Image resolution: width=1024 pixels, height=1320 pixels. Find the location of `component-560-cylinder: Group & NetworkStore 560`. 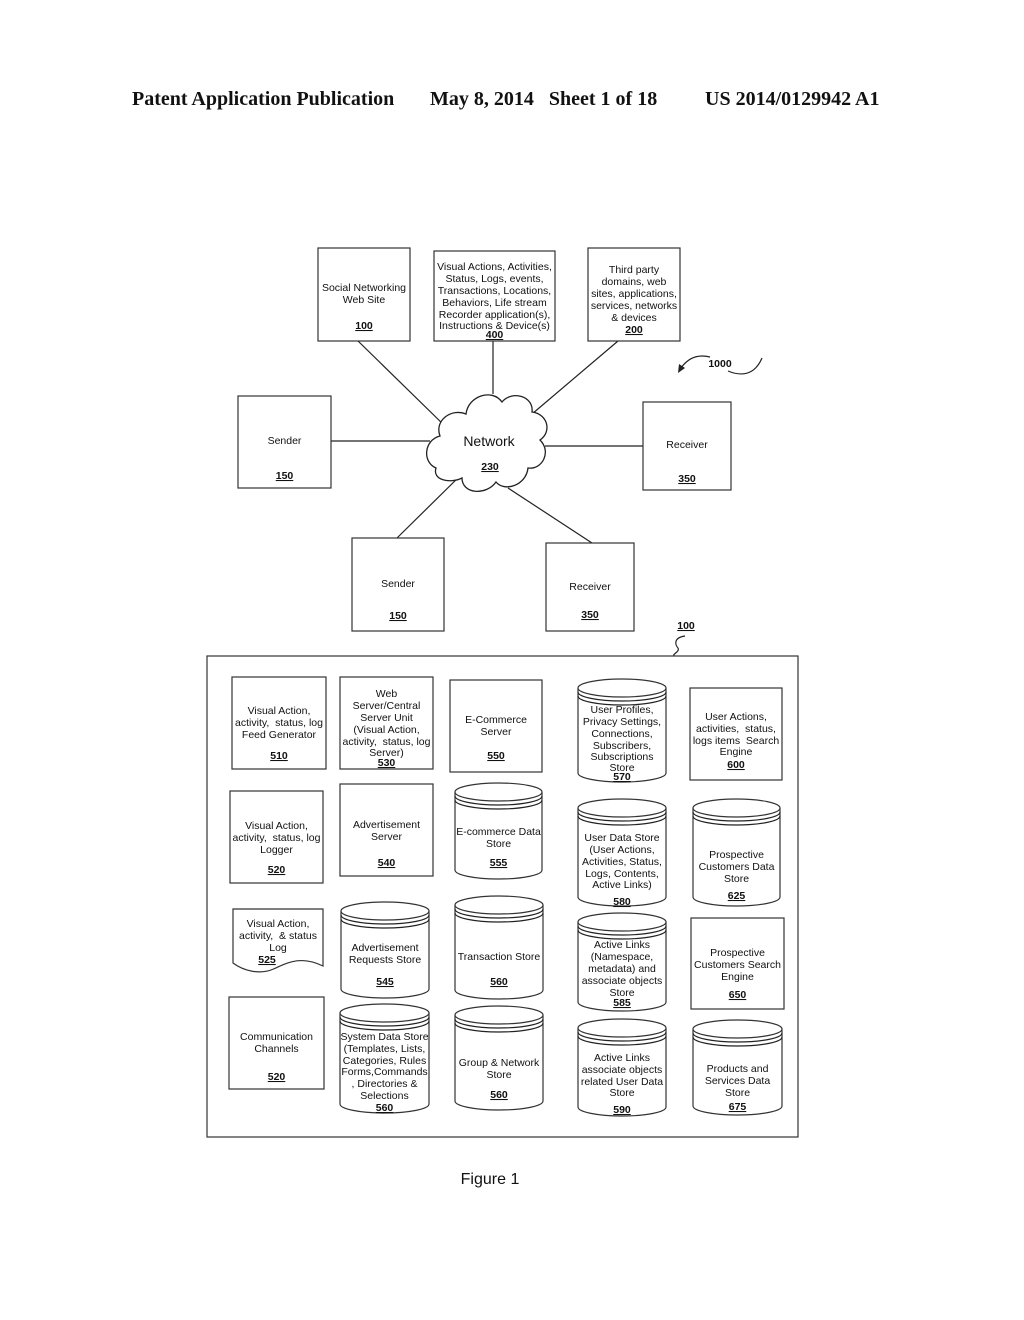

component-560-cylinder: Group & NetworkStore 560 is located at coordinates (499, 1058).